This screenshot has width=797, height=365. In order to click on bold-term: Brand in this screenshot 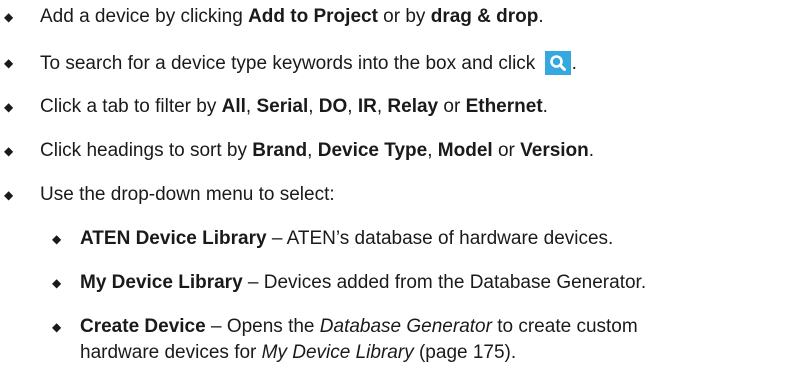, I will do `click(280, 150)`.